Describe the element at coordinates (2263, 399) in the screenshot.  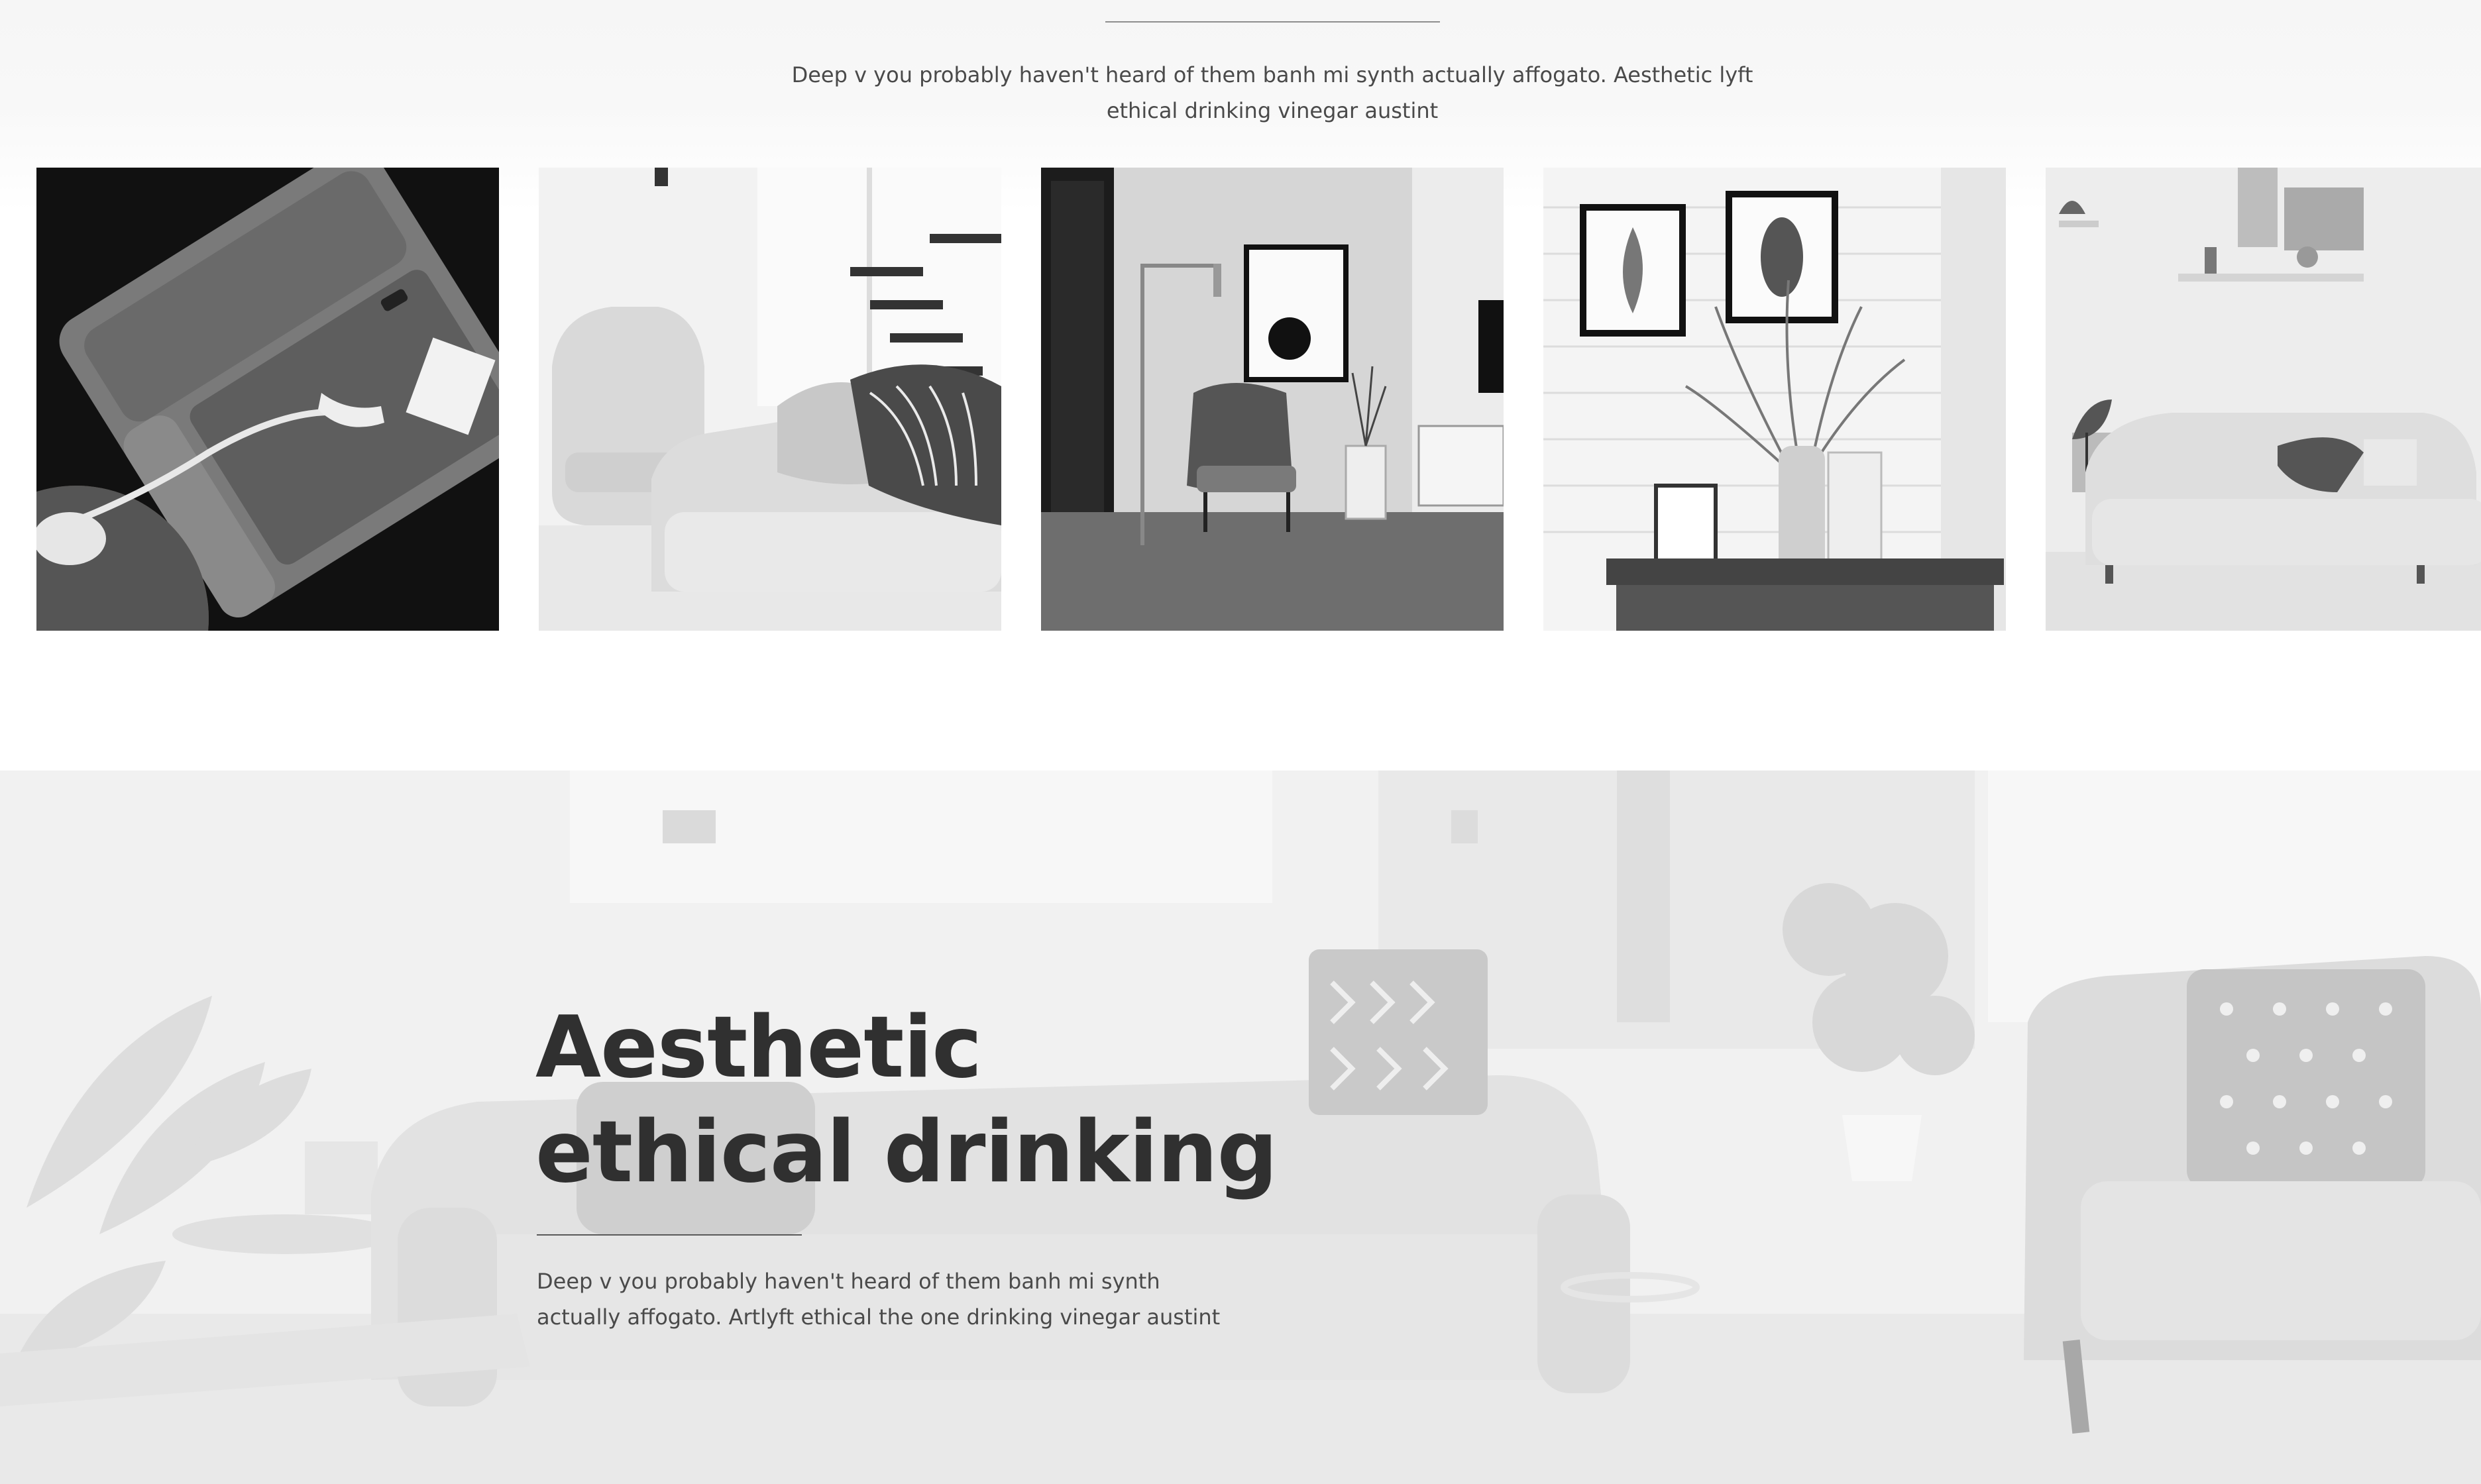
I see `gallery-photo-sofa-shelf` at that location.